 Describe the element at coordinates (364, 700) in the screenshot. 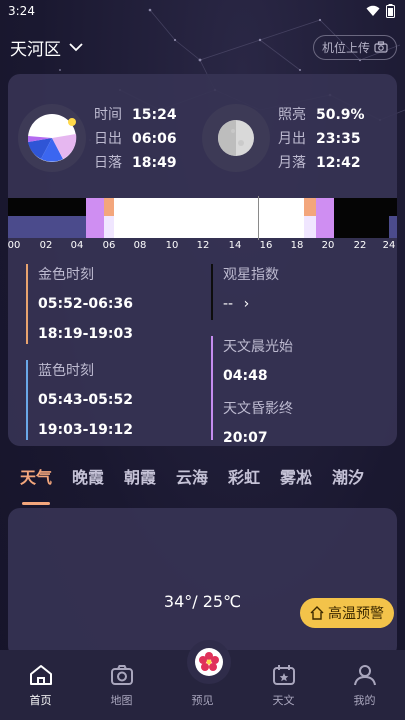

I see `nav-profile-label: 我的` at that location.